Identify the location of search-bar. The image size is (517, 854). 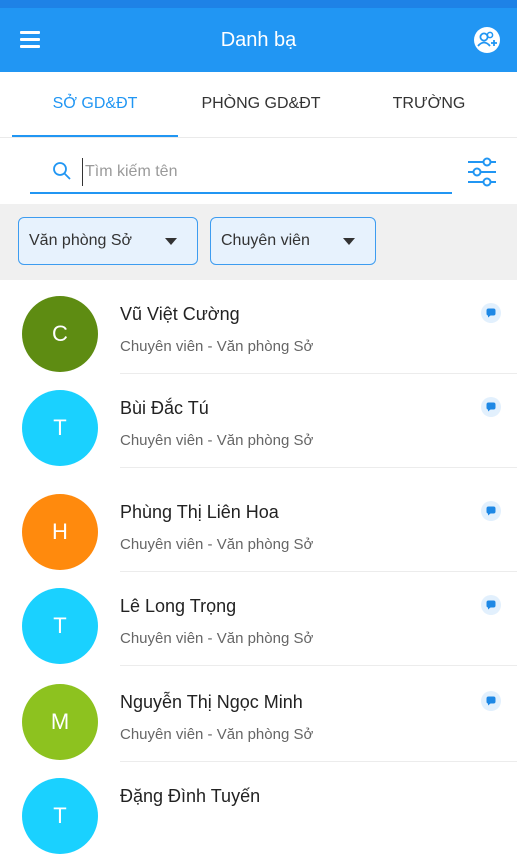
(241, 173).